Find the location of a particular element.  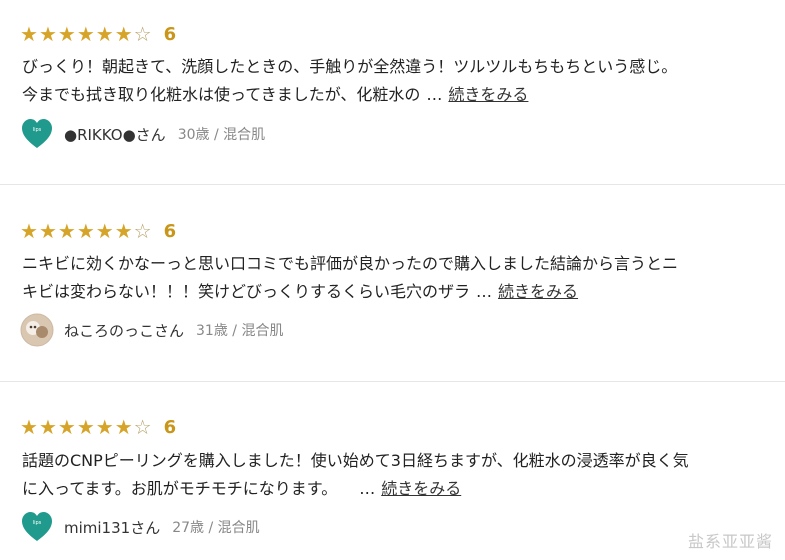

review-text-tail: 今までも拭き取り化粧水は使ってきましたが、化粧水の is located at coordinates (221, 94).